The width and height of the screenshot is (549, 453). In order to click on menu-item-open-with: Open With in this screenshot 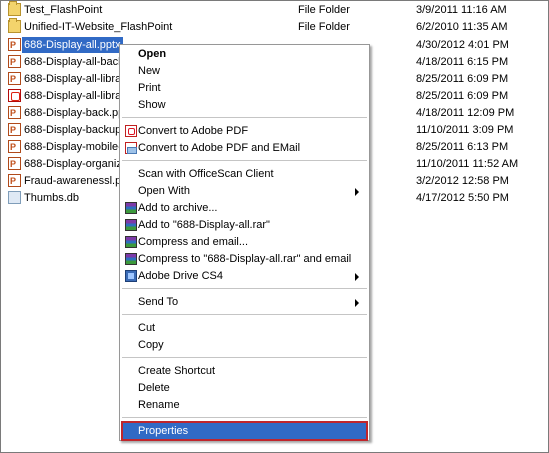, I will do `click(244, 191)`.